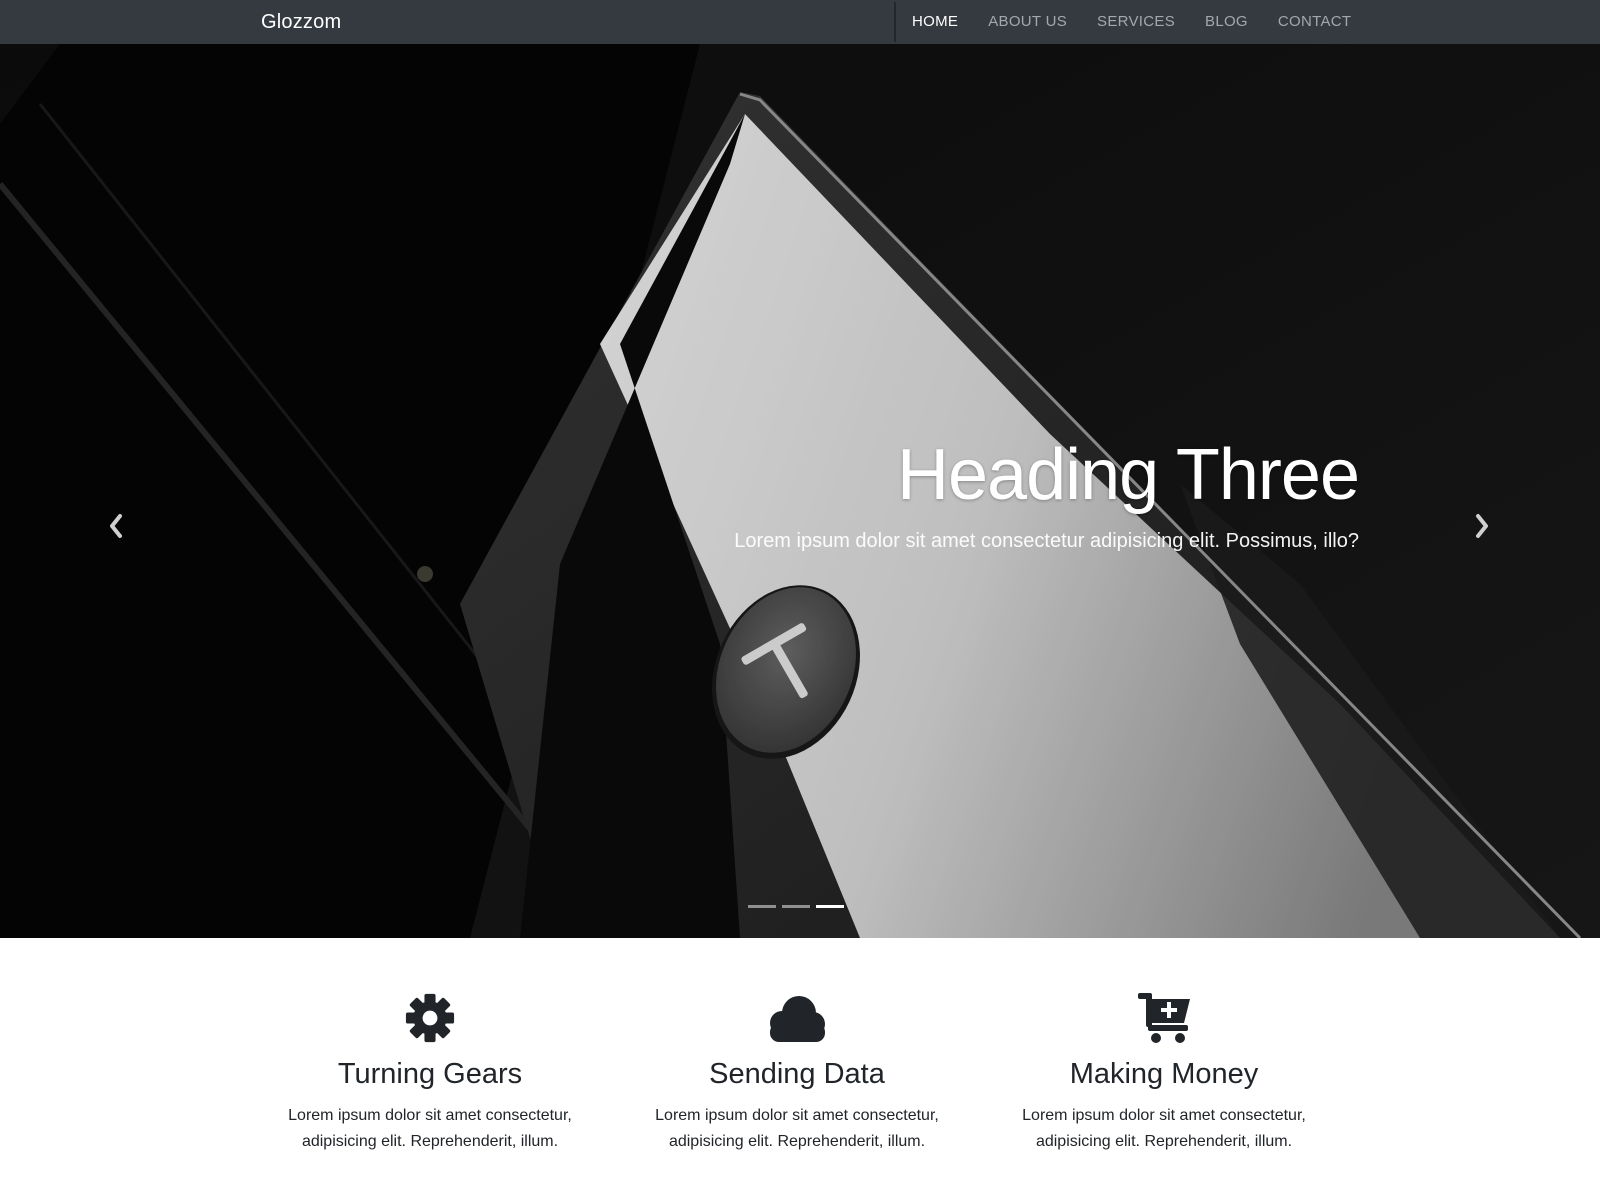  I want to click on brand-logo: Glozzom, so click(301, 22).